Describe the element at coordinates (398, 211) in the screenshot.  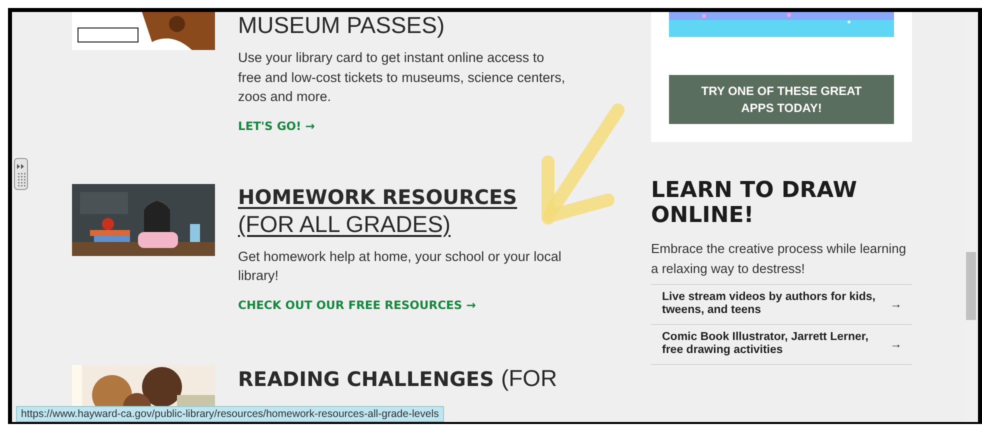
I see `article-heading: HOMEWORK RESOURCES (FOR ALL GRADES)` at that location.